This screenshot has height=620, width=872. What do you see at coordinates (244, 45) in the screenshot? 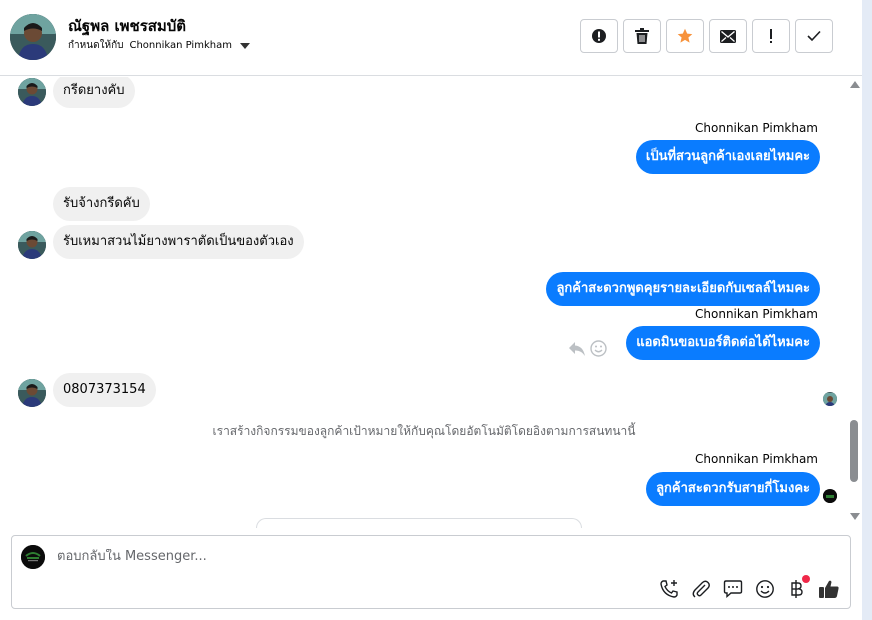
I see `caret-down-icon` at bounding box center [244, 45].